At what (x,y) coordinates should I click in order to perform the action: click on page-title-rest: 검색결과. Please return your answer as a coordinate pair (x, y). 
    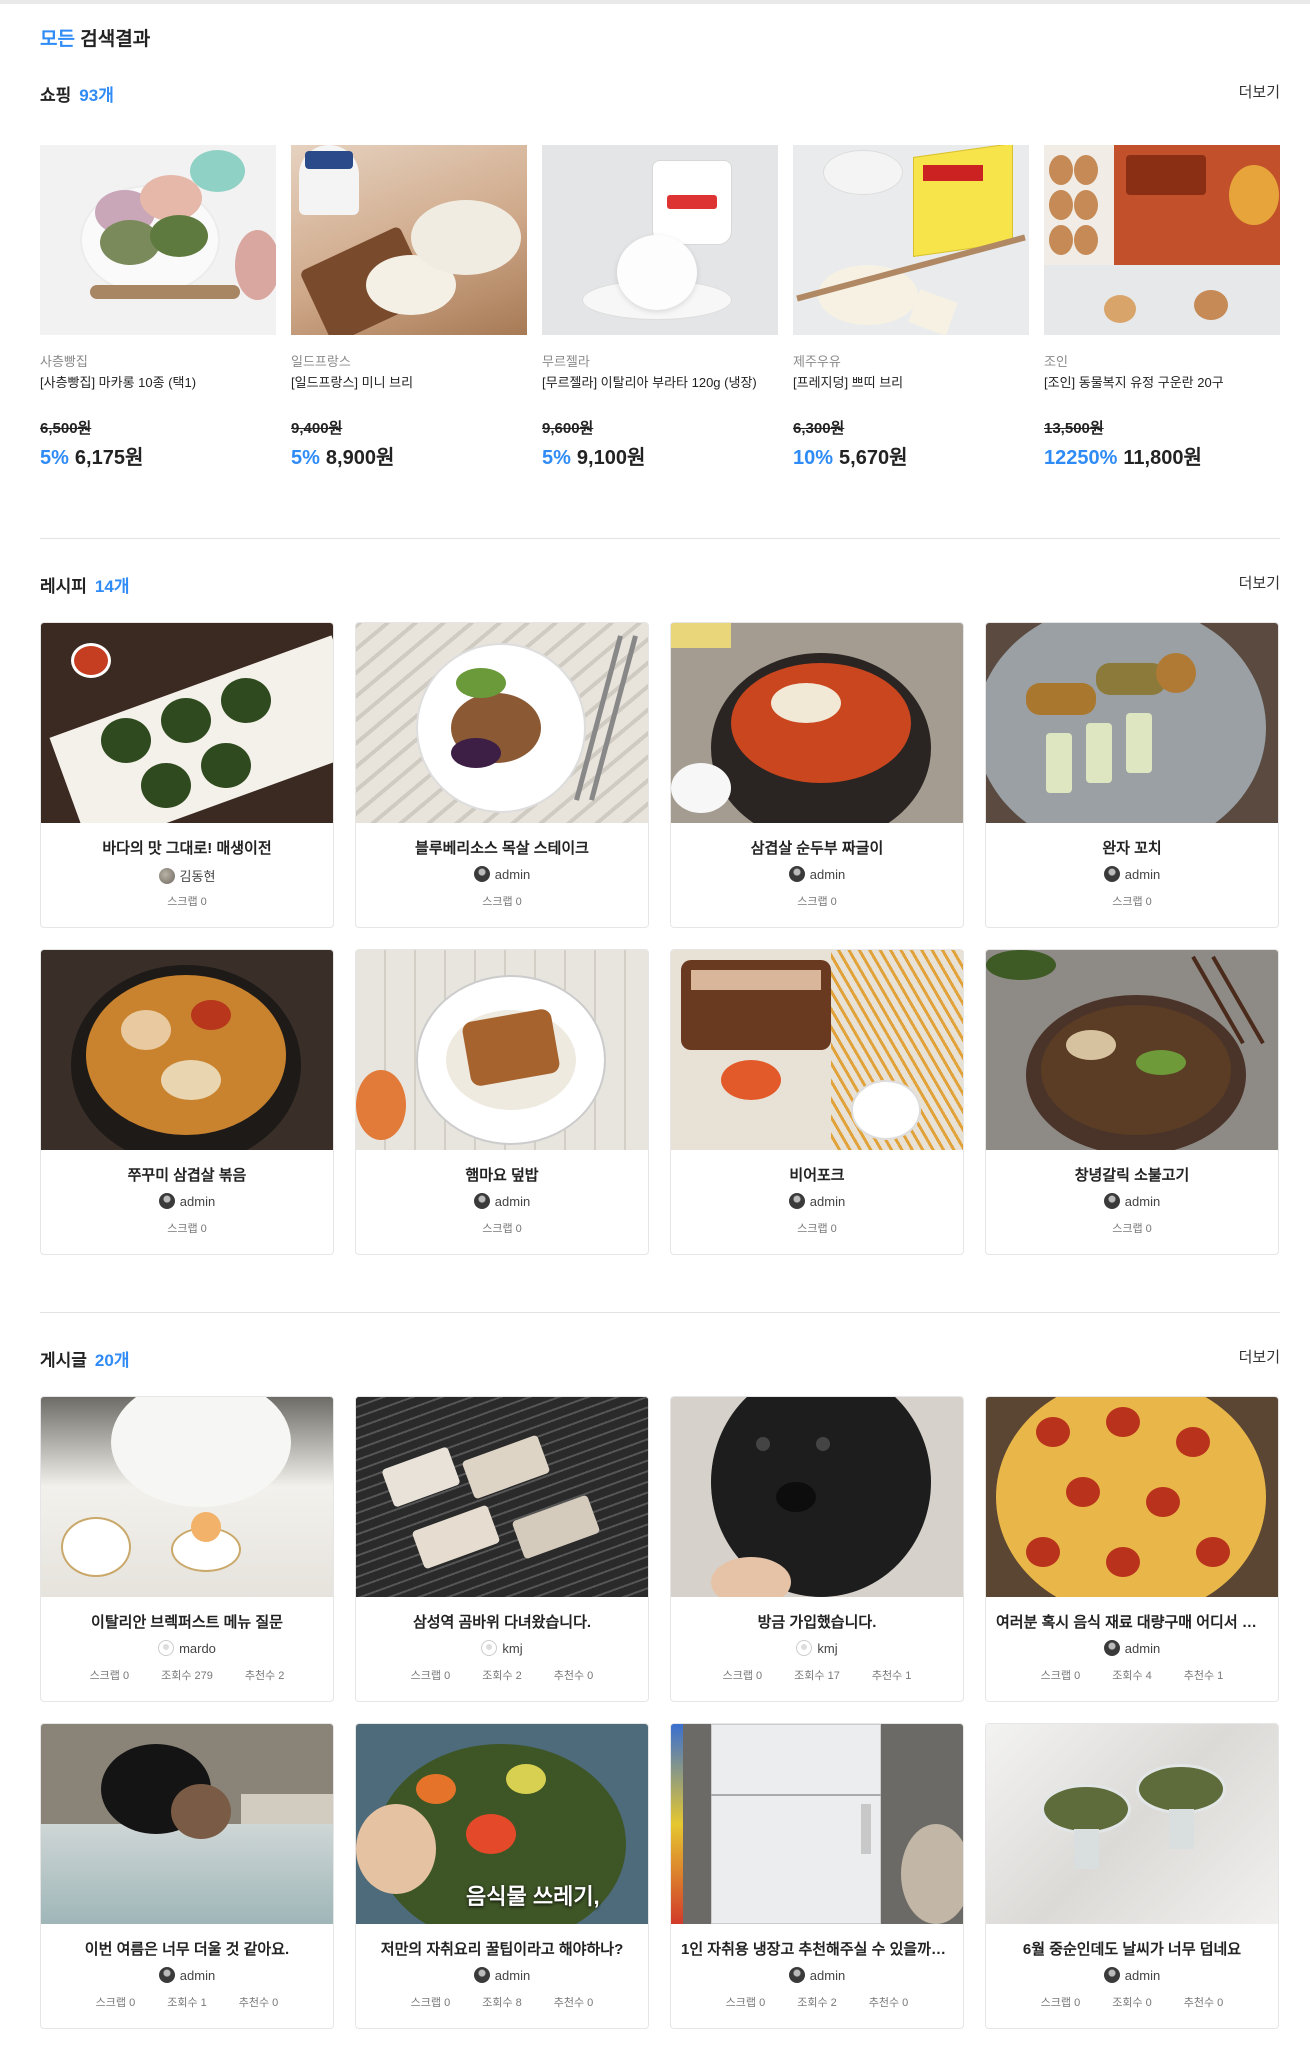
    Looking at the image, I should click on (115, 39).